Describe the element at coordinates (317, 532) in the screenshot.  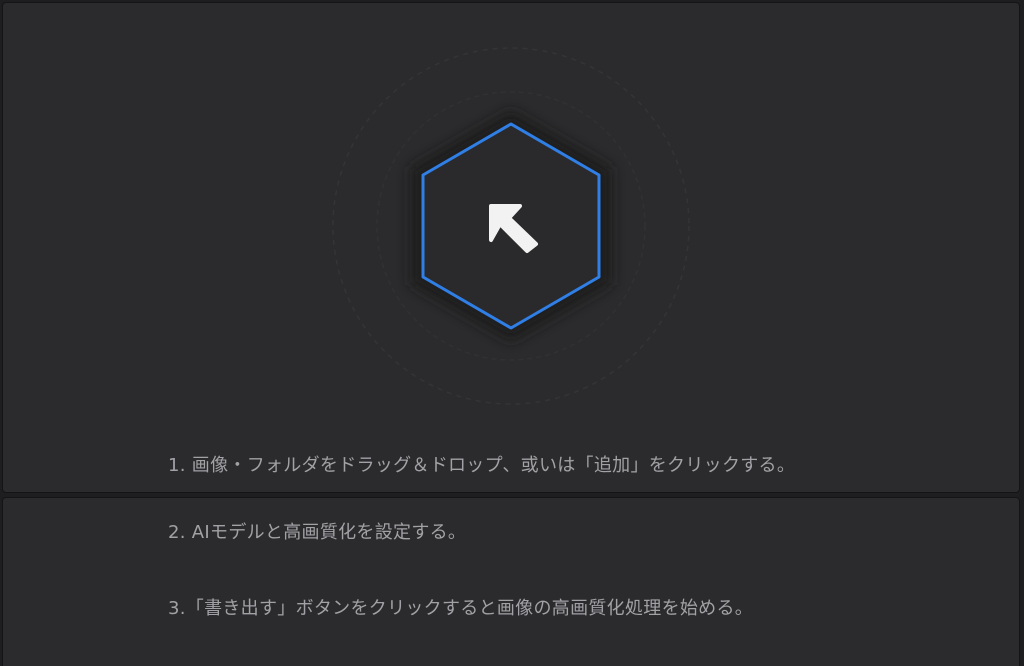
I see `instruction-step-2: 2. AIモデルと高画質化を設定する。` at that location.